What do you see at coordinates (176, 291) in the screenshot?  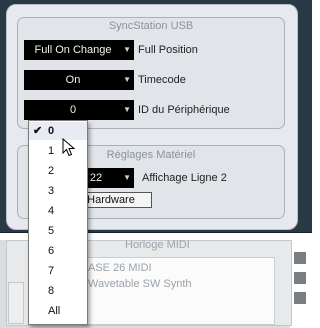 I see `midi-device-list: ASE 26 MIDI Wavetable SW Synth` at bounding box center [176, 291].